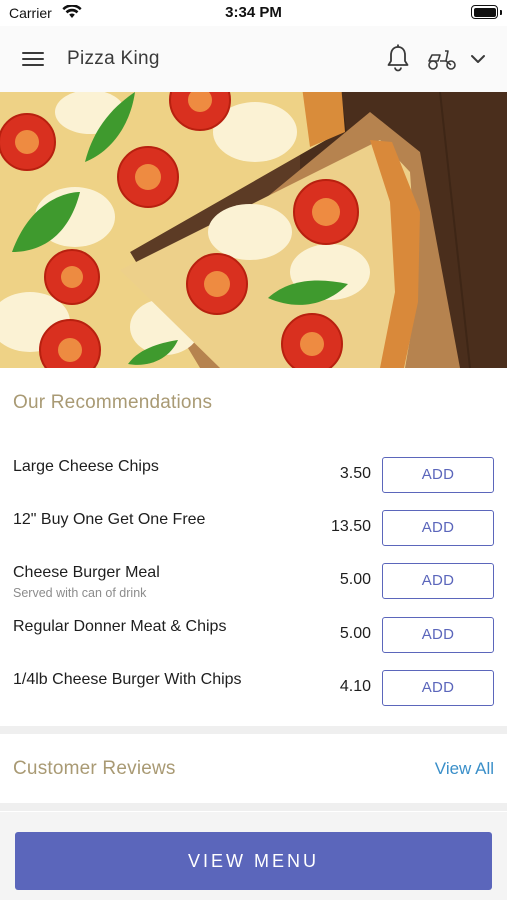  I want to click on item-subtitle: Served with can of drink, so click(80, 593).